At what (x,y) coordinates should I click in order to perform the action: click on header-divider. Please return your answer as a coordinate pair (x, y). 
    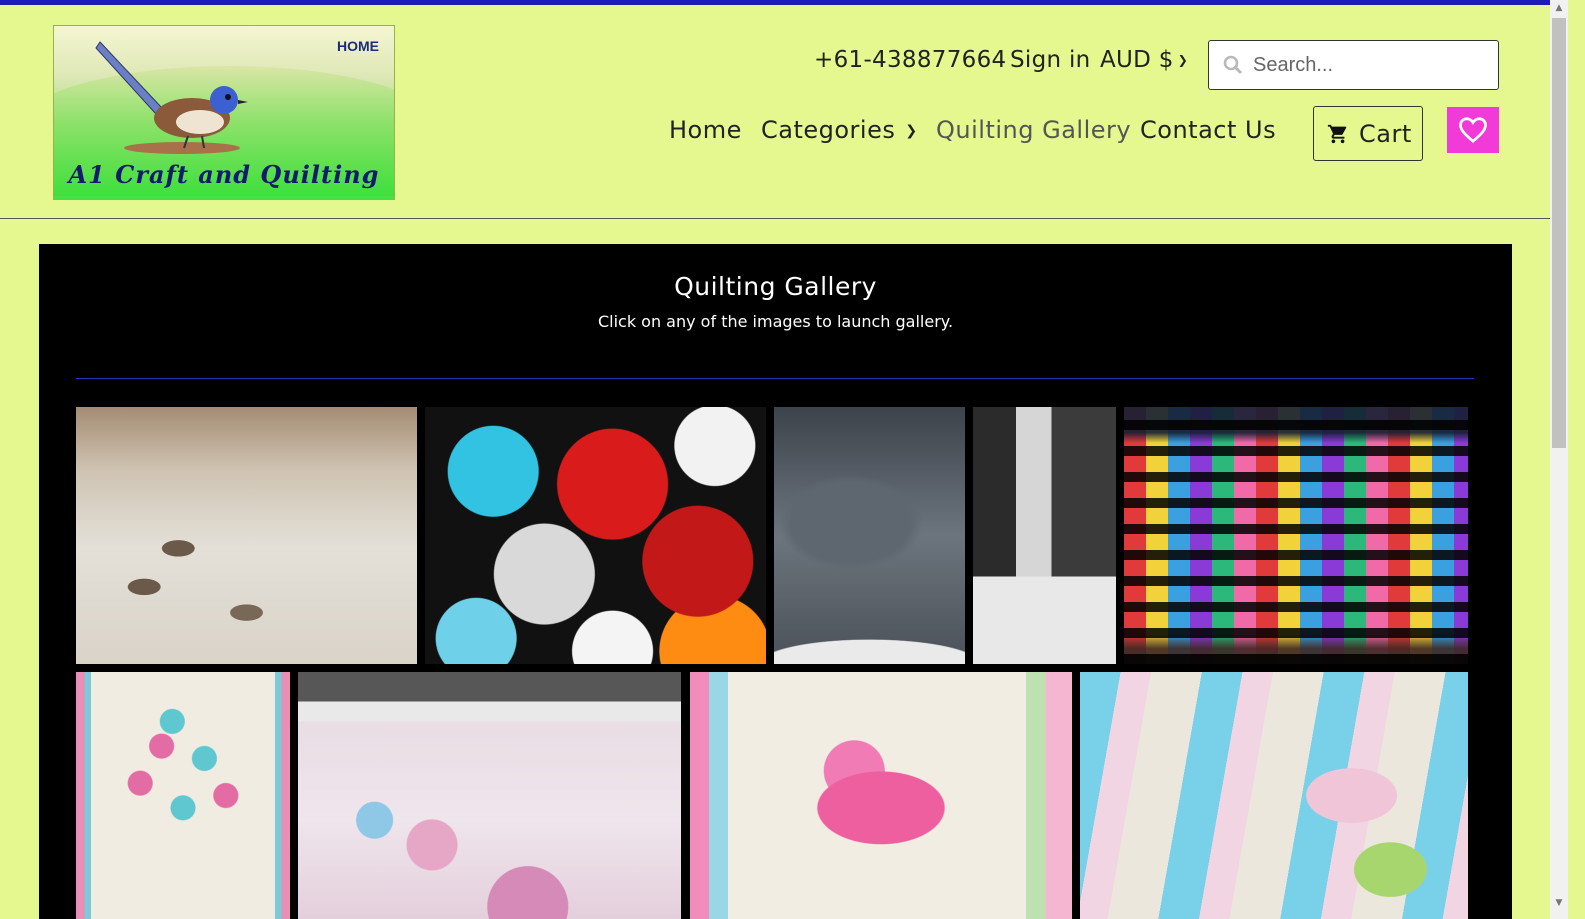
    Looking at the image, I should click on (775, 218).